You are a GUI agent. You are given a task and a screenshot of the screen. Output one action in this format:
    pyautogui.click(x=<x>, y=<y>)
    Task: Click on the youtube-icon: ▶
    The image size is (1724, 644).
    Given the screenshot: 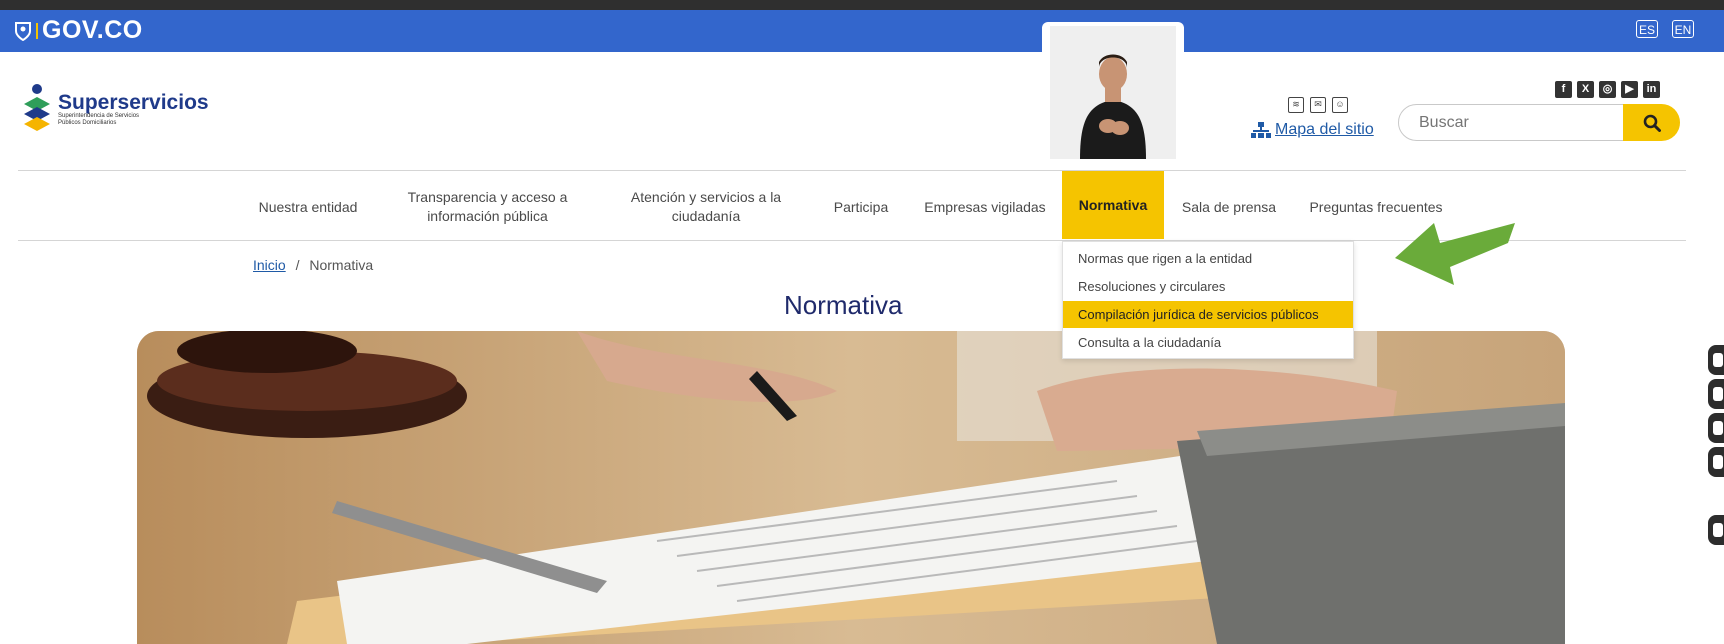 What is the action you would take?
    pyautogui.click(x=1629, y=89)
    